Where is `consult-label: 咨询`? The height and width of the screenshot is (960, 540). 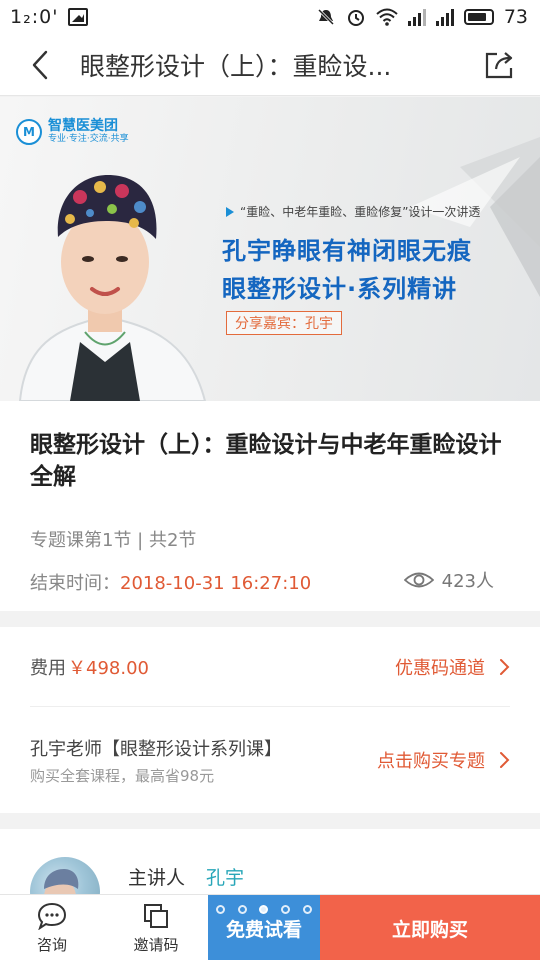 consult-label: 咨询 is located at coordinates (51, 944).